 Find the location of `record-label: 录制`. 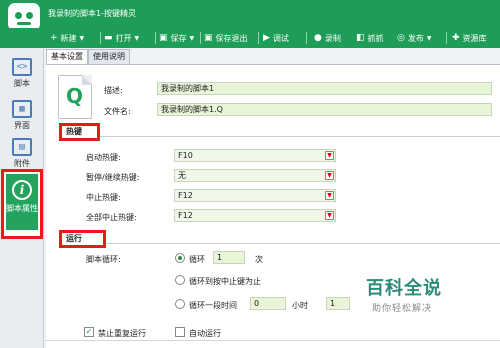

record-label: 录制 is located at coordinates (332, 38).